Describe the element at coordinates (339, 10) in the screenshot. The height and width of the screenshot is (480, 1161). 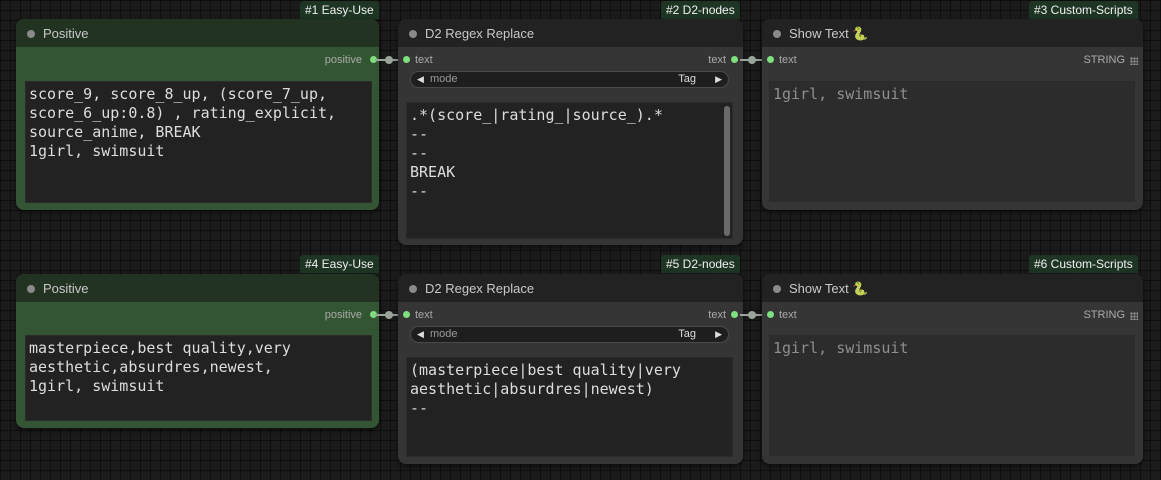
I see `node-badge: #1 Easy-Use` at that location.